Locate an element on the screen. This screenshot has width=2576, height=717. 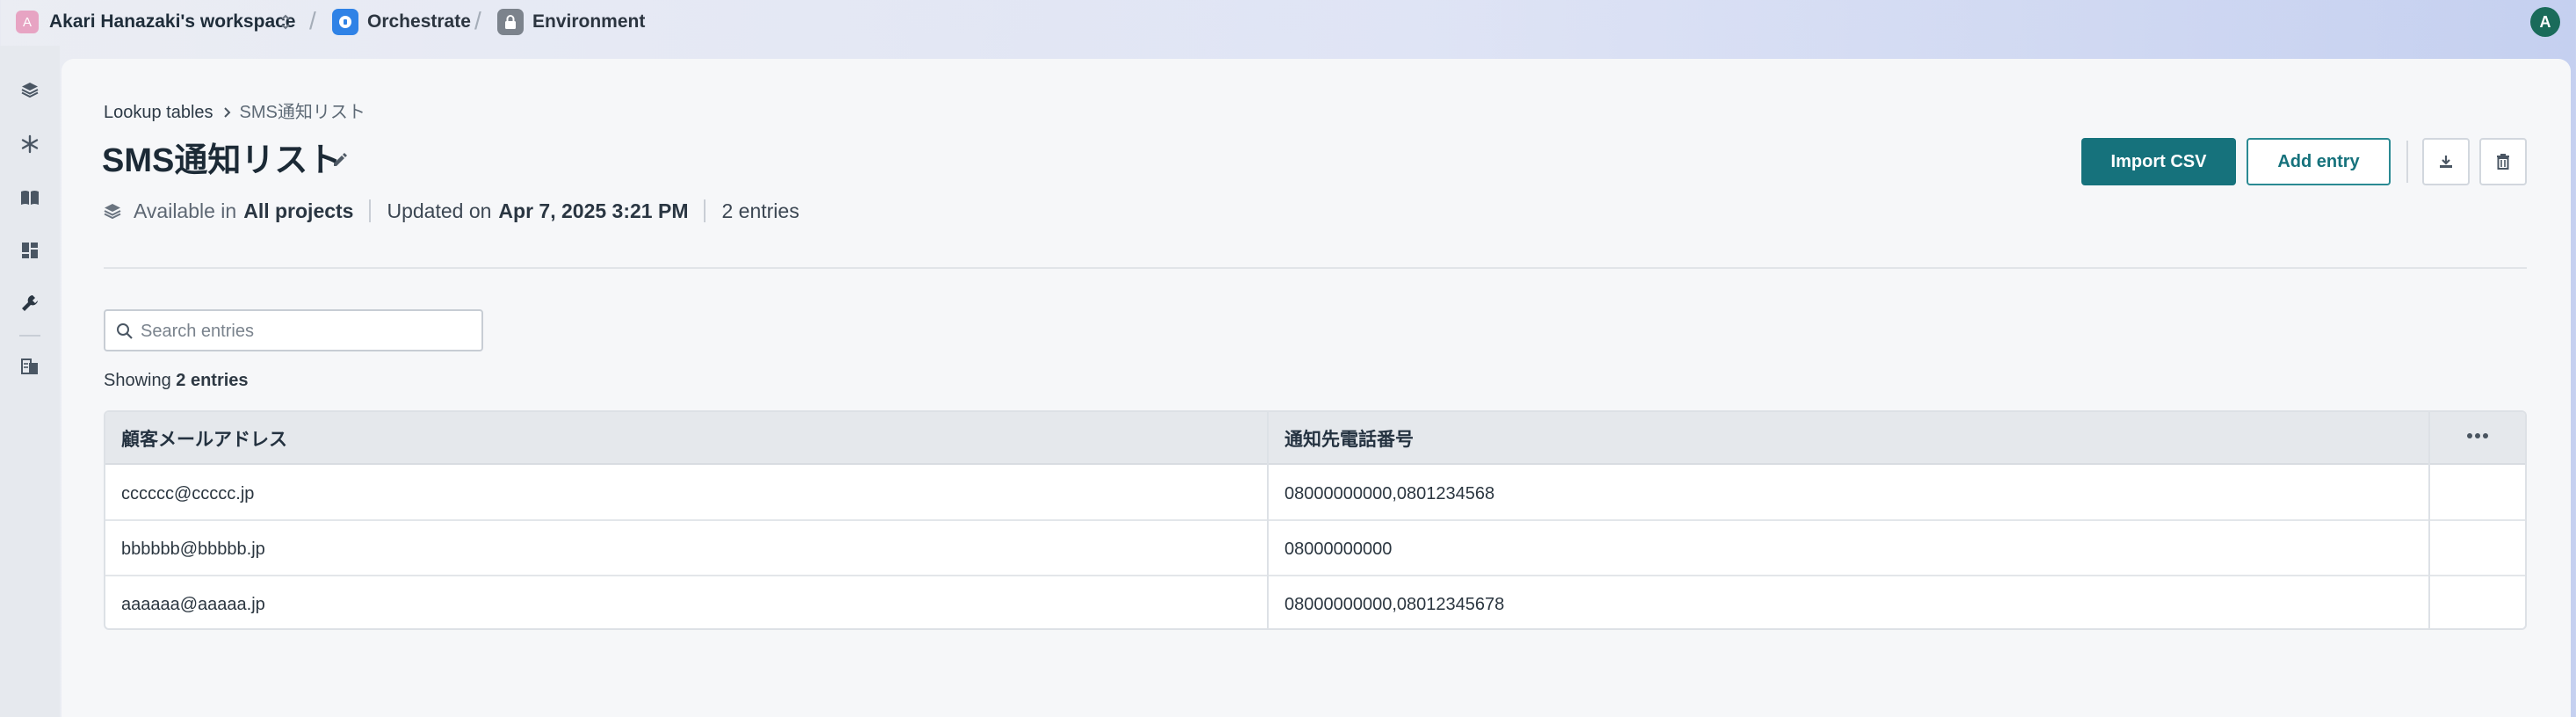
app-switcher: Orchestrate is located at coordinates (419, 22).